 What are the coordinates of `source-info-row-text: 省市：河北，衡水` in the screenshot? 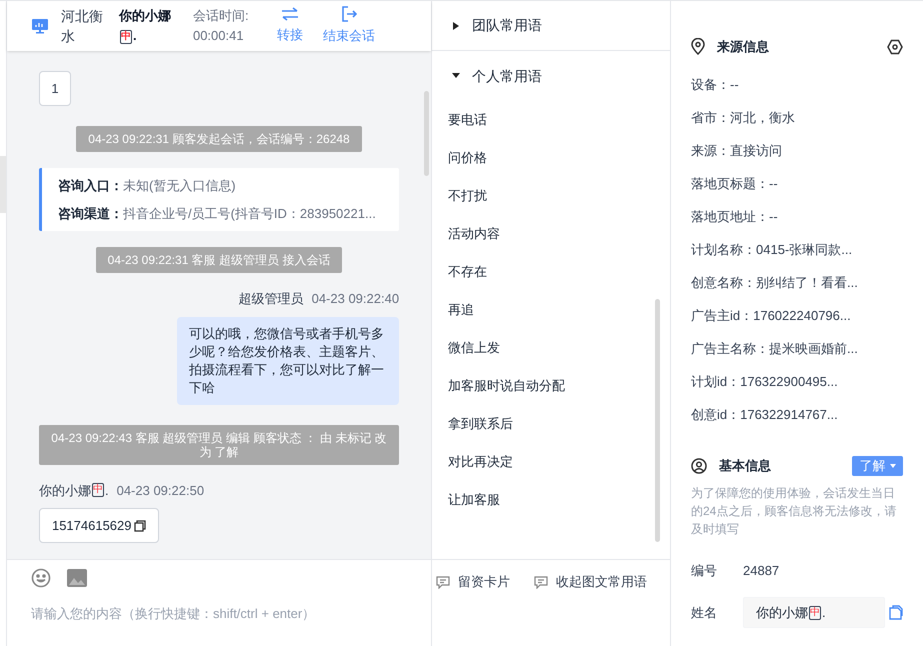 It's located at (743, 118).